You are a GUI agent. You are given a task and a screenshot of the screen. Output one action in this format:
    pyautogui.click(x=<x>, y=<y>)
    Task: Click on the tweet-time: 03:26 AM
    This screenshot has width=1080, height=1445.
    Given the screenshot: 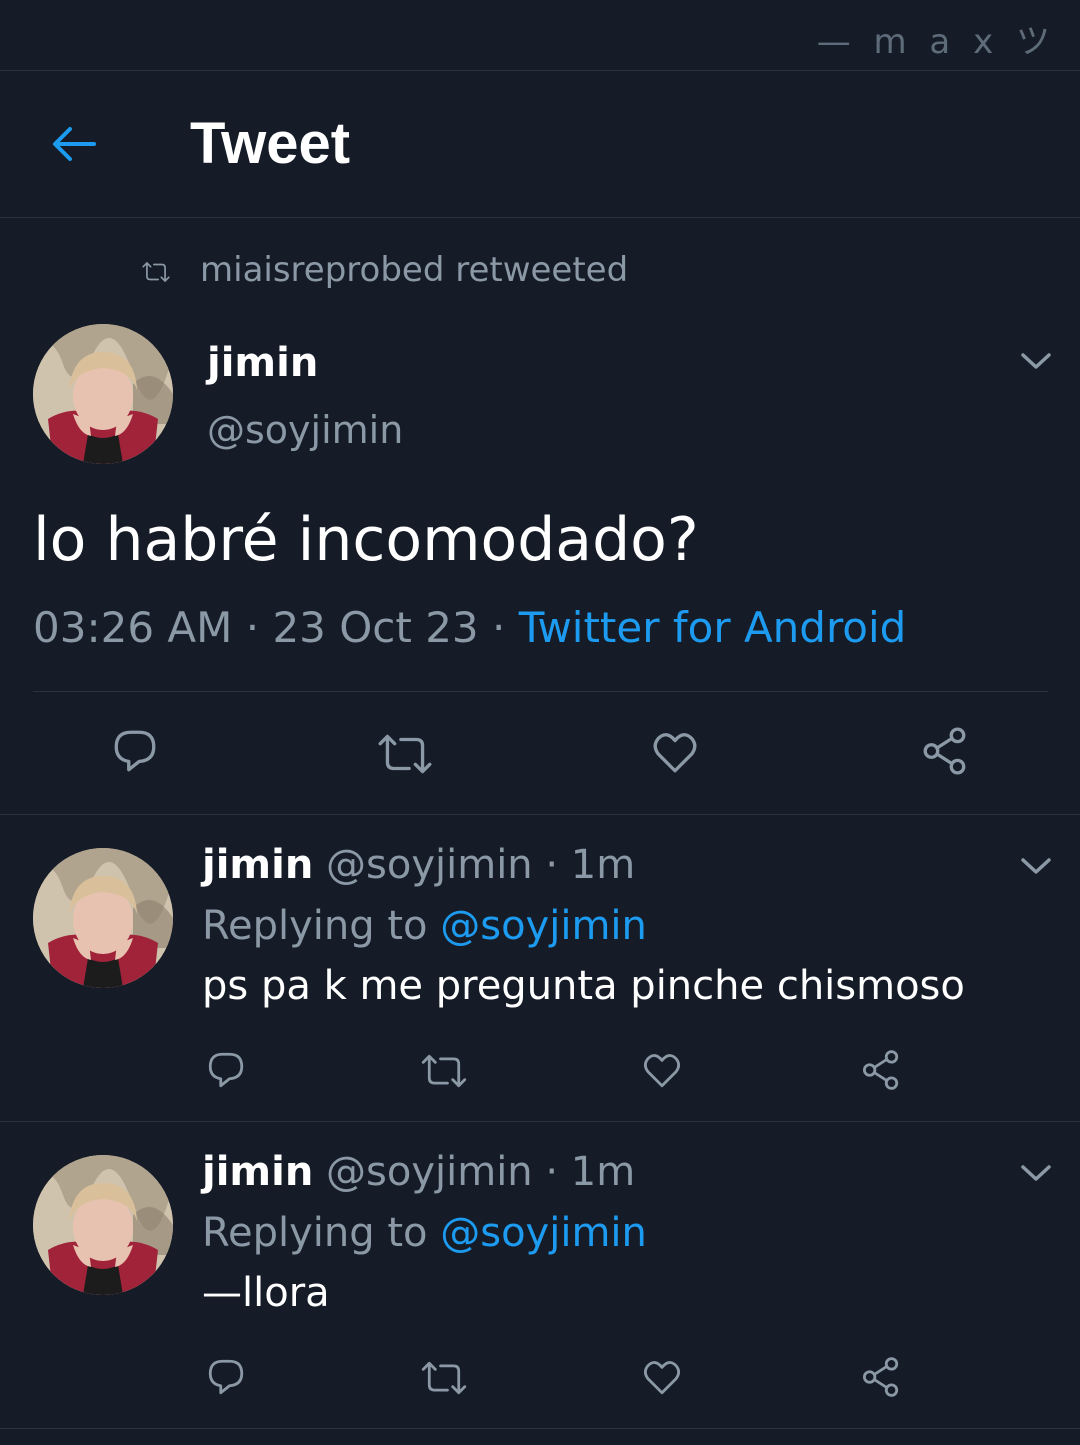 What is the action you would take?
    pyautogui.click(x=133, y=627)
    